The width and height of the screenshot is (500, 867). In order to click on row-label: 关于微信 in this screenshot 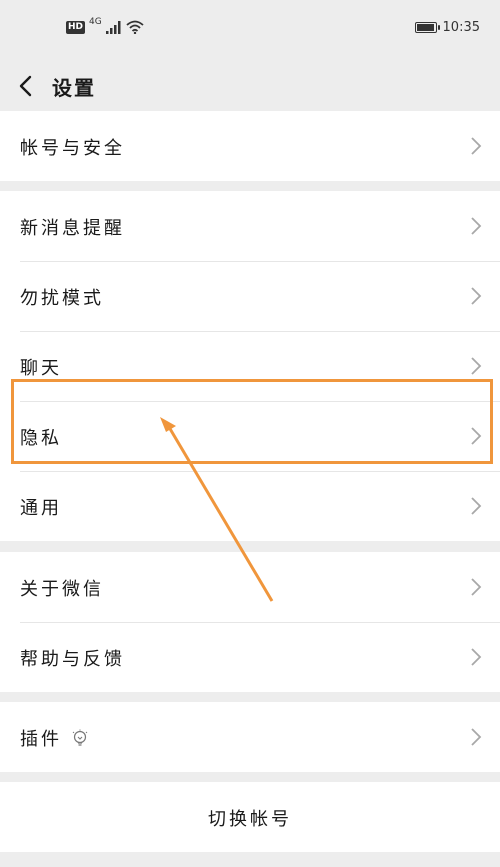, I will do `click(62, 589)`.